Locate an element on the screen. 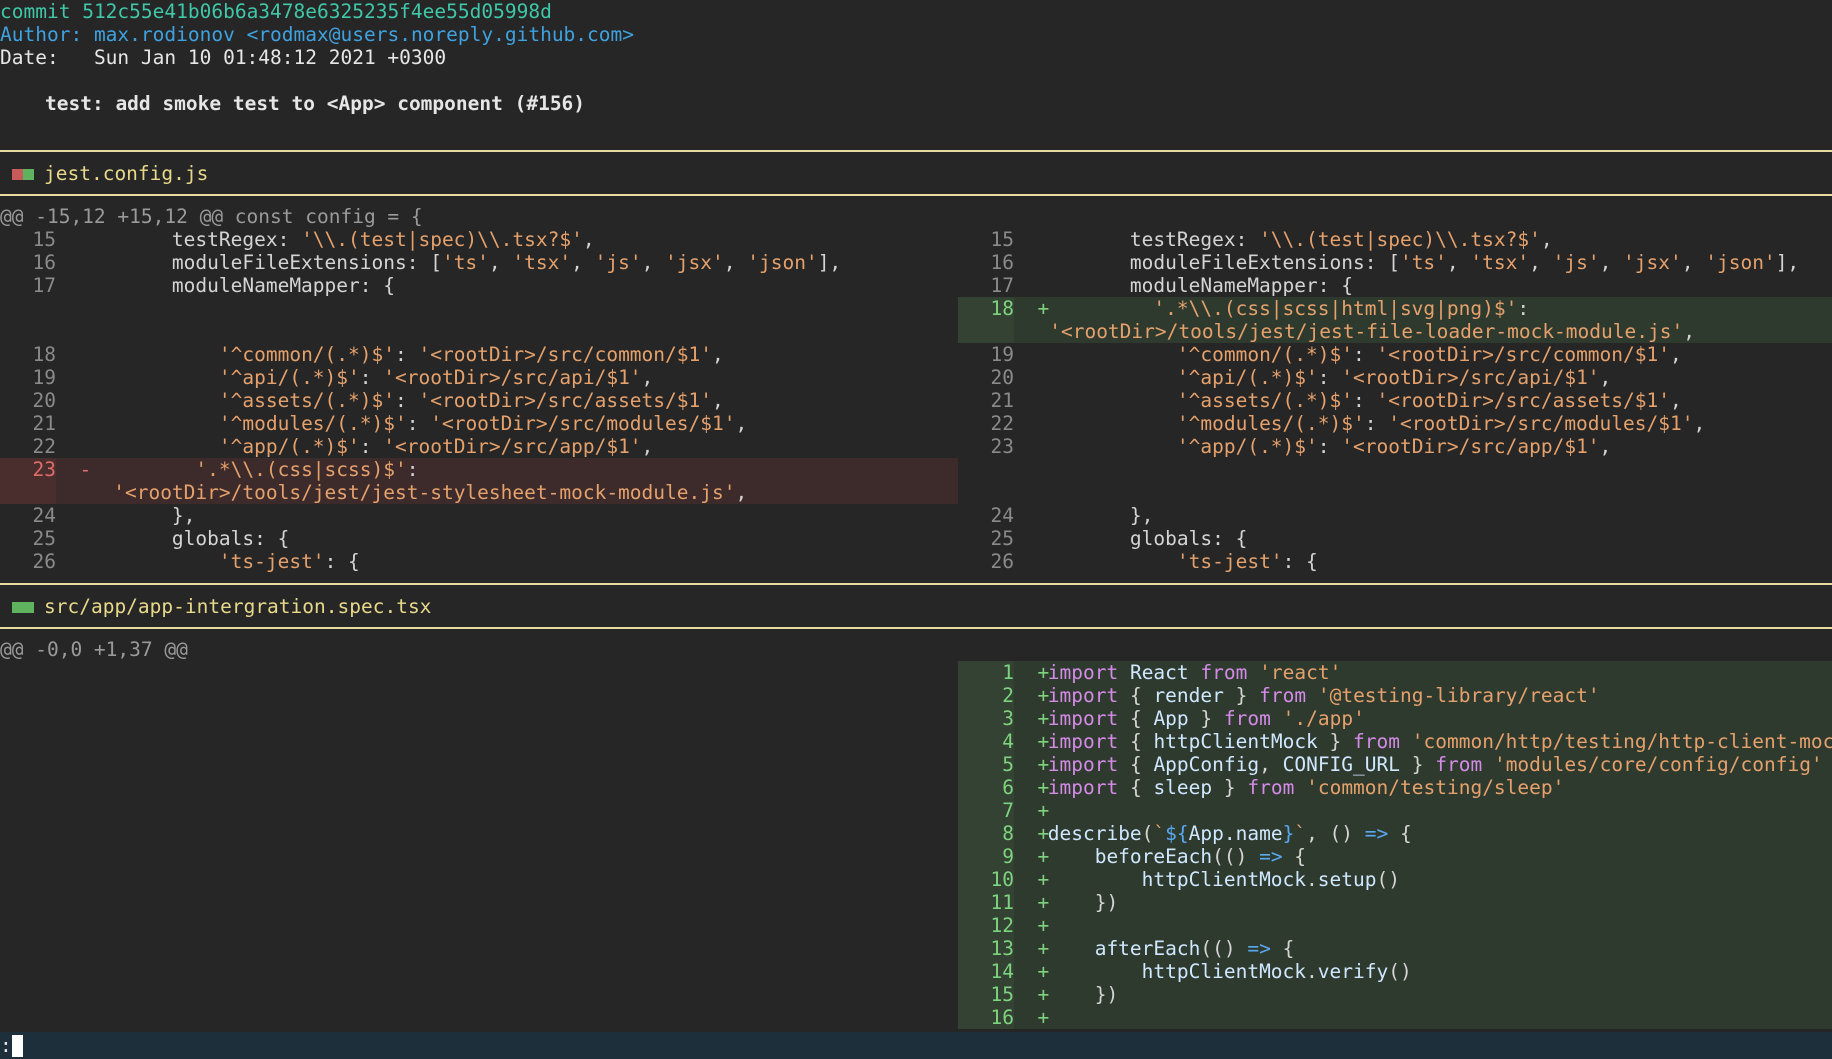 The height and width of the screenshot is (1059, 1832). commit-label: commit is located at coordinates (35, 11).